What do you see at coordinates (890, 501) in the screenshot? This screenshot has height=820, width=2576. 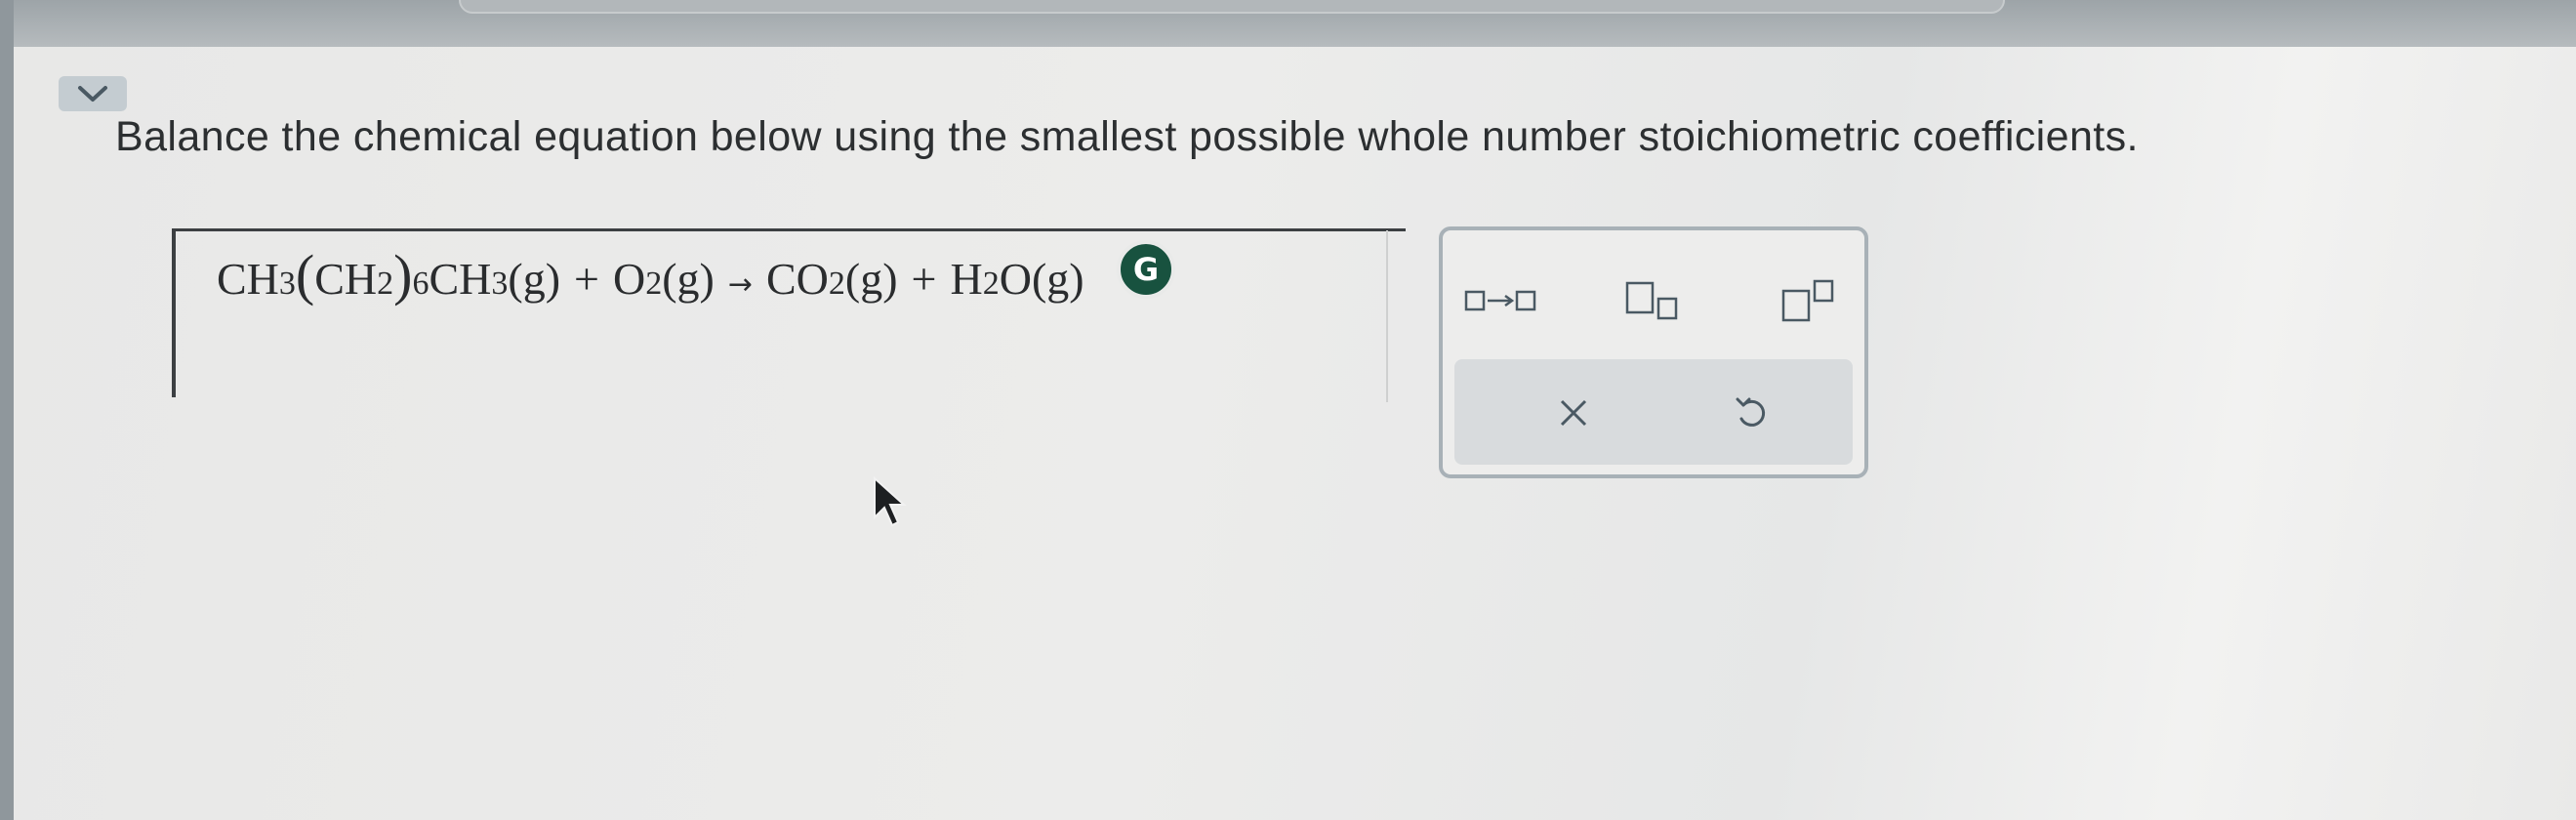 I see `mouse-pointer-icon` at bounding box center [890, 501].